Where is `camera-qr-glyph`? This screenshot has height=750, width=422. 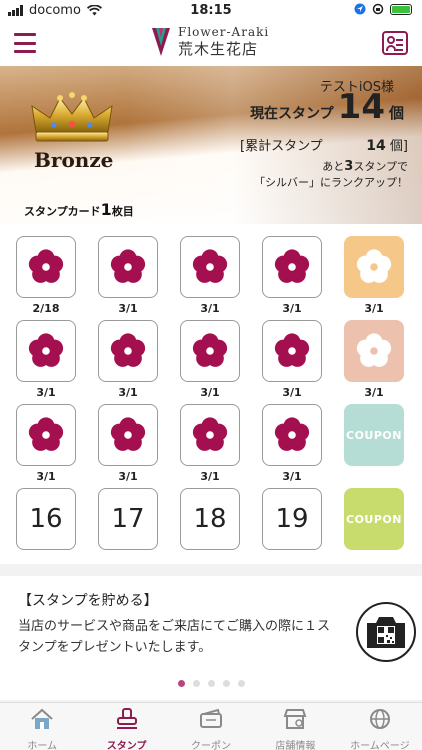
camera-qr-glyph is located at coordinates (386, 632).